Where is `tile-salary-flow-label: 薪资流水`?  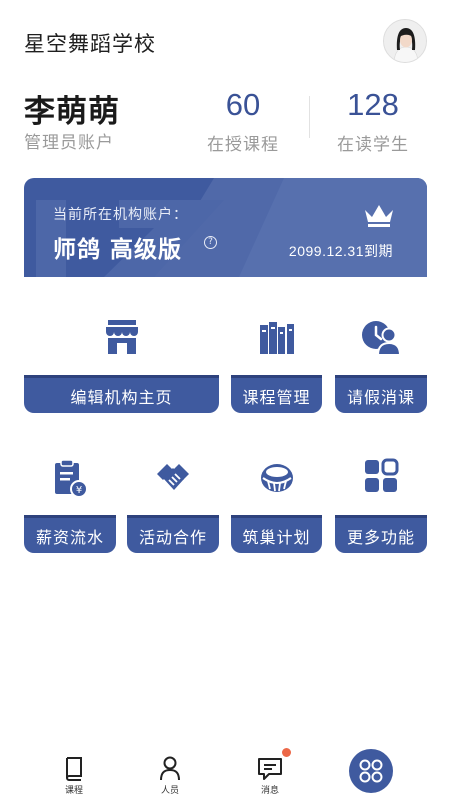 tile-salary-flow-label: 薪资流水 is located at coordinates (70, 534).